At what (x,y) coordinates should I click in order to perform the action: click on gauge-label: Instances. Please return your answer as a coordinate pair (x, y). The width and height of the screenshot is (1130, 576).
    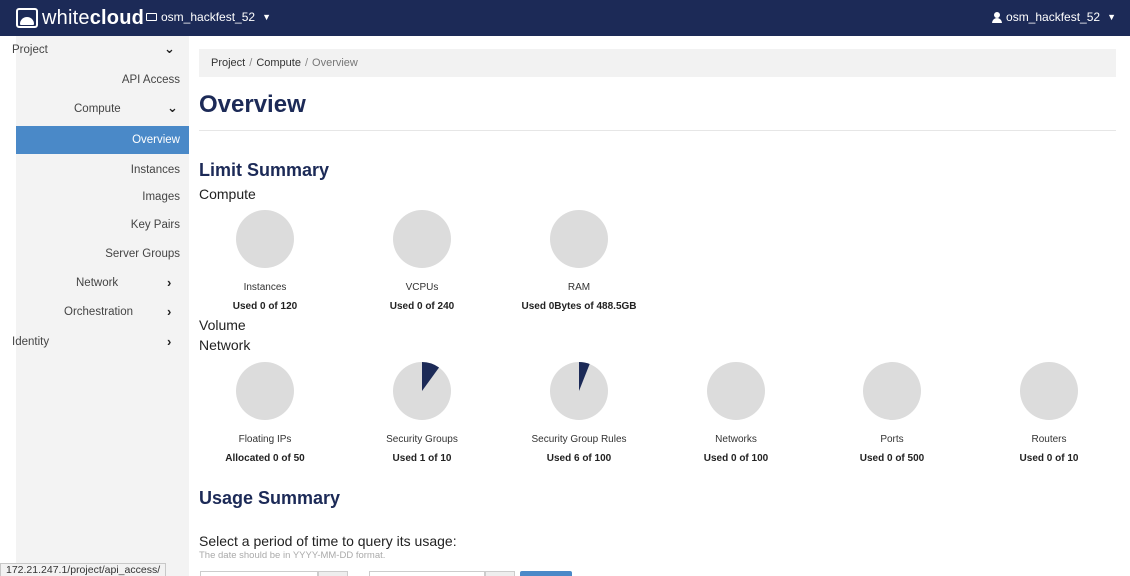
    Looking at the image, I should click on (265, 287).